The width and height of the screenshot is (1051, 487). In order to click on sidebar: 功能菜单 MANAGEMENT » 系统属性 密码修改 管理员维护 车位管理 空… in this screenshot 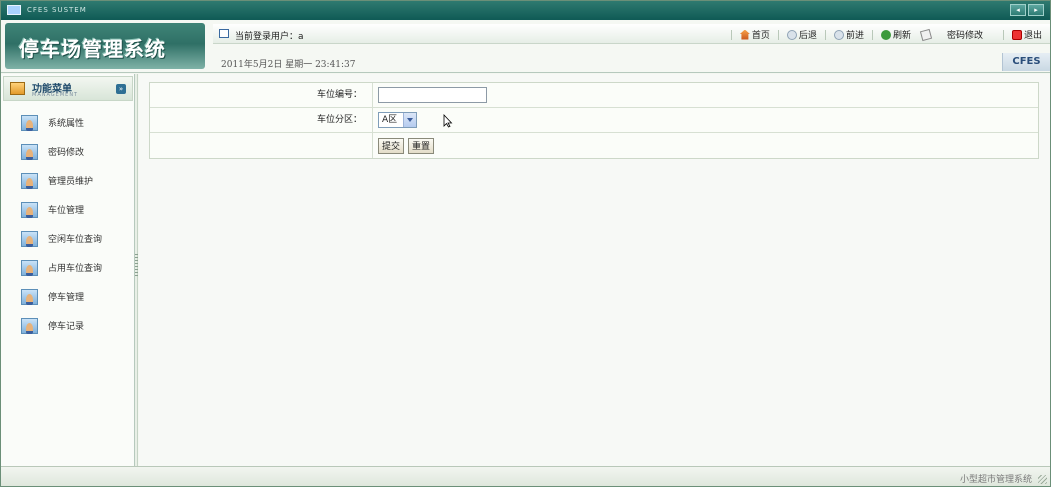, I will do `click(68, 270)`.